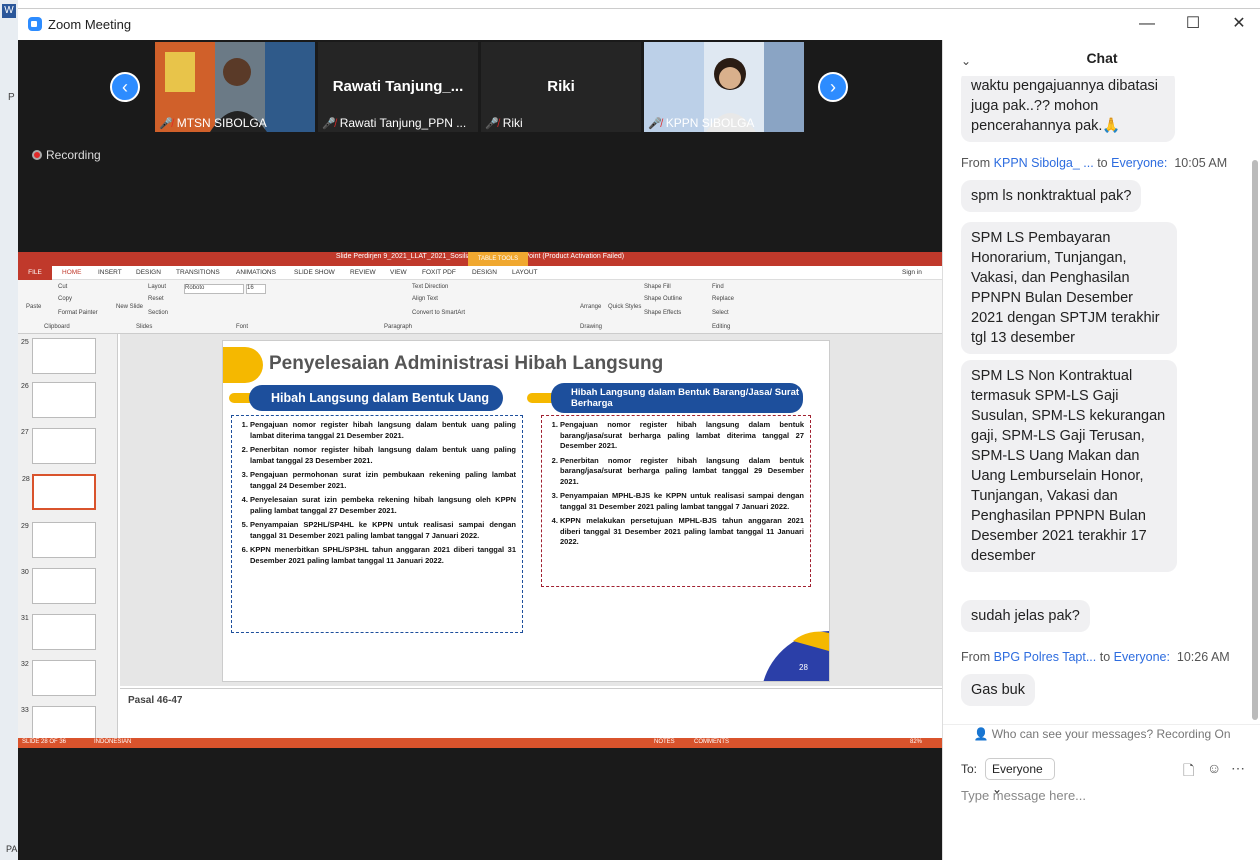  I want to click on font-size-select: 16, so click(256, 289).